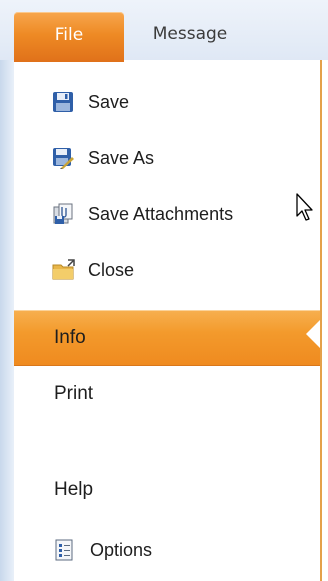  What do you see at coordinates (111, 269) in the screenshot?
I see `close-command-label: Close` at bounding box center [111, 269].